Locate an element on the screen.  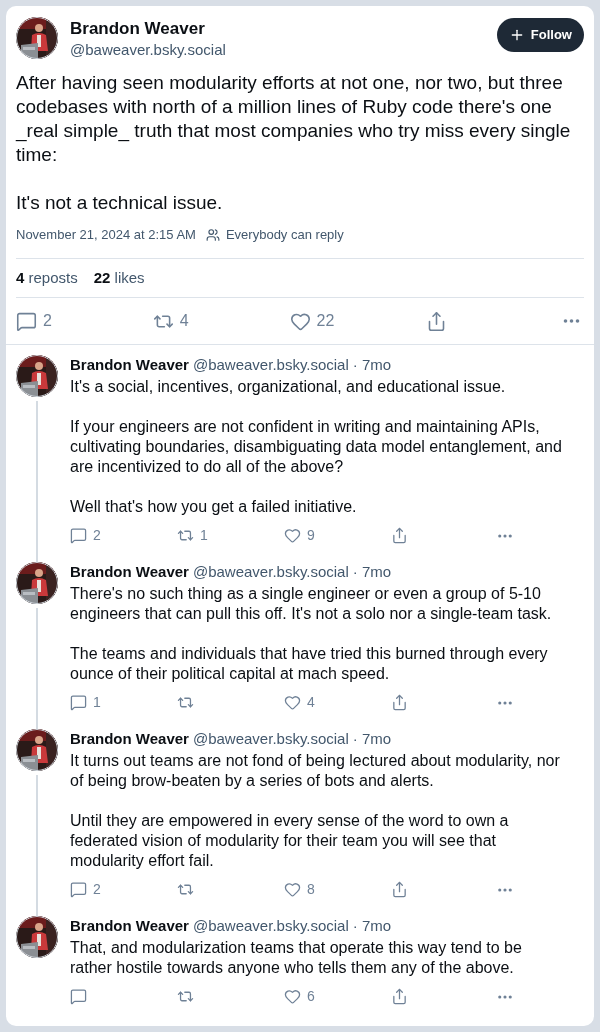
reply-button is located at coordinates (78, 996).